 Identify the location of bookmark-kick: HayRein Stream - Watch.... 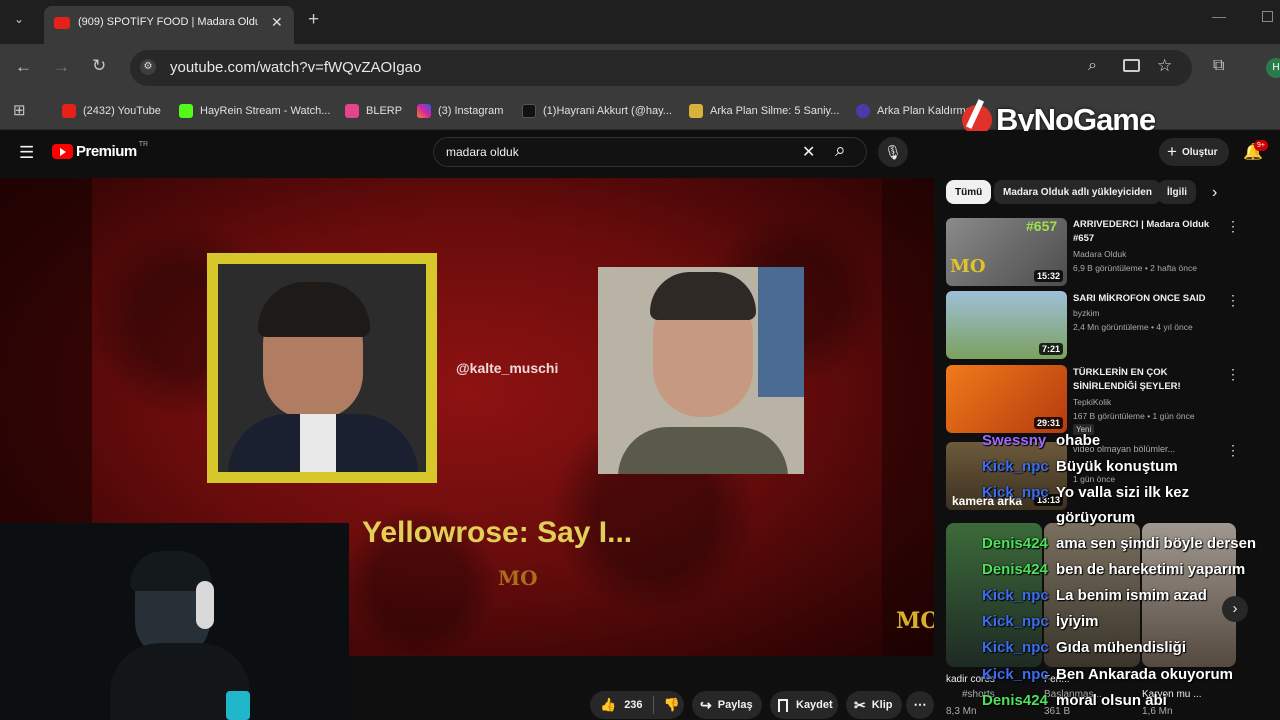
(254, 111).